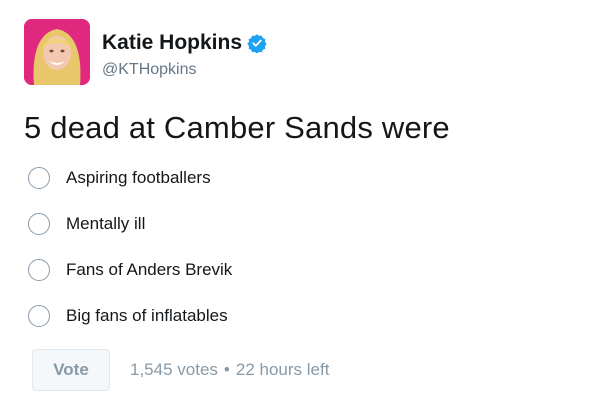 This screenshot has height=400, width=590. Describe the element at coordinates (257, 43) in the screenshot. I see `verified-badge-icon` at that location.